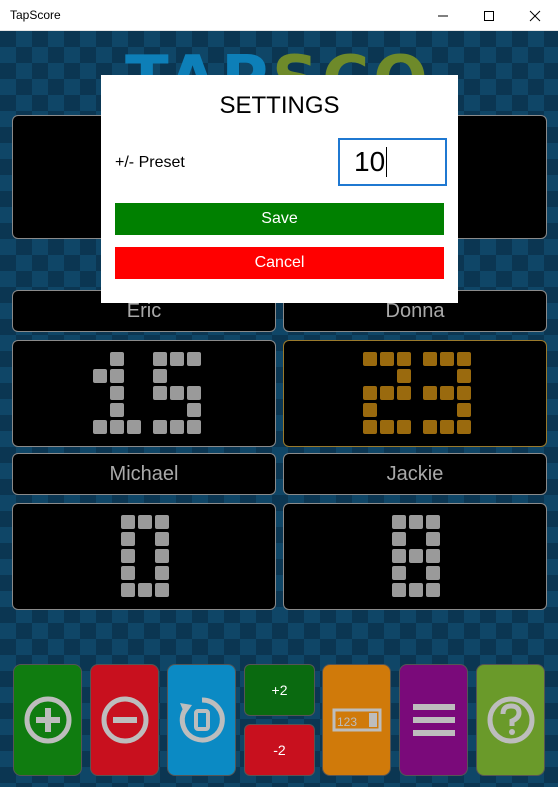  I want to click on minus-preset-button: -2, so click(279, 750).